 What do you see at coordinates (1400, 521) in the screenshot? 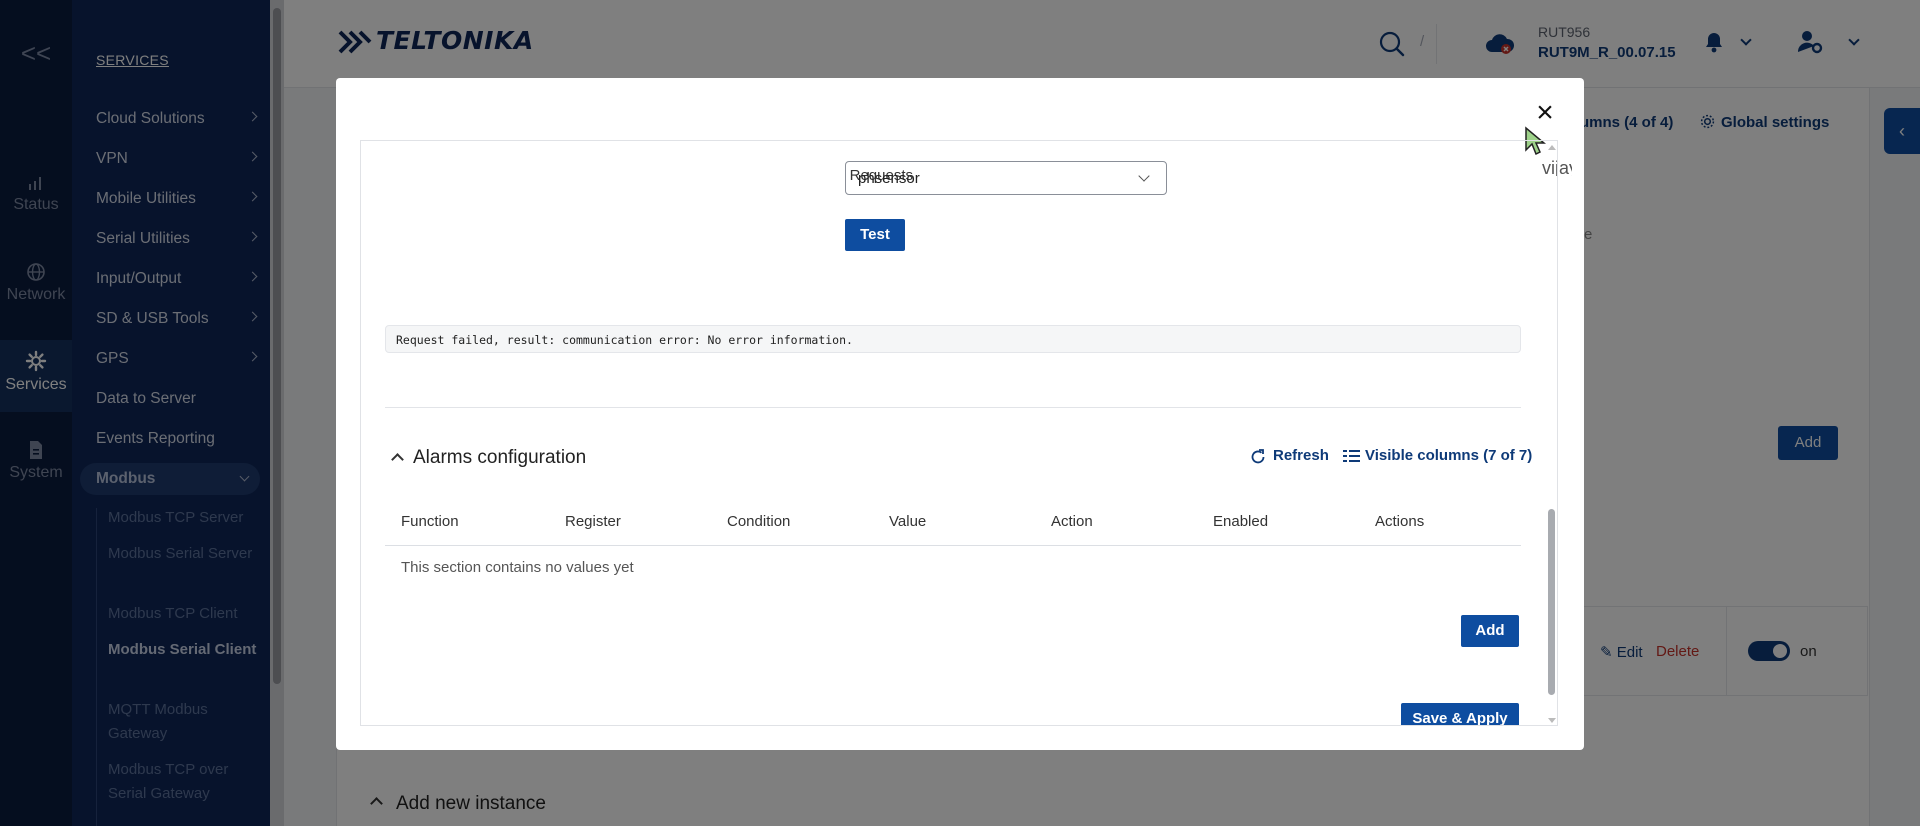
I see `column-header-actions: Actions` at bounding box center [1400, 521].